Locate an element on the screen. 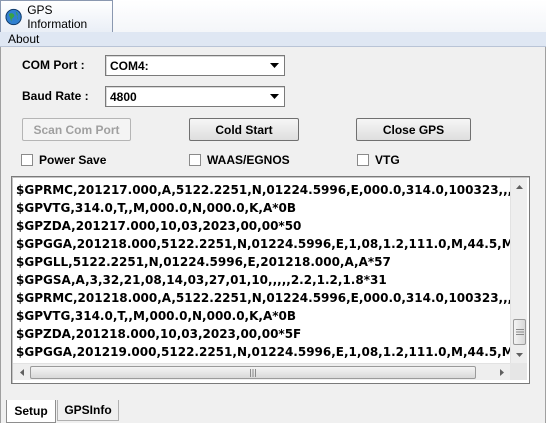 This screenshot has height=423, width=546. com-port-label: COM Port : is located at coordinates (53, 65).